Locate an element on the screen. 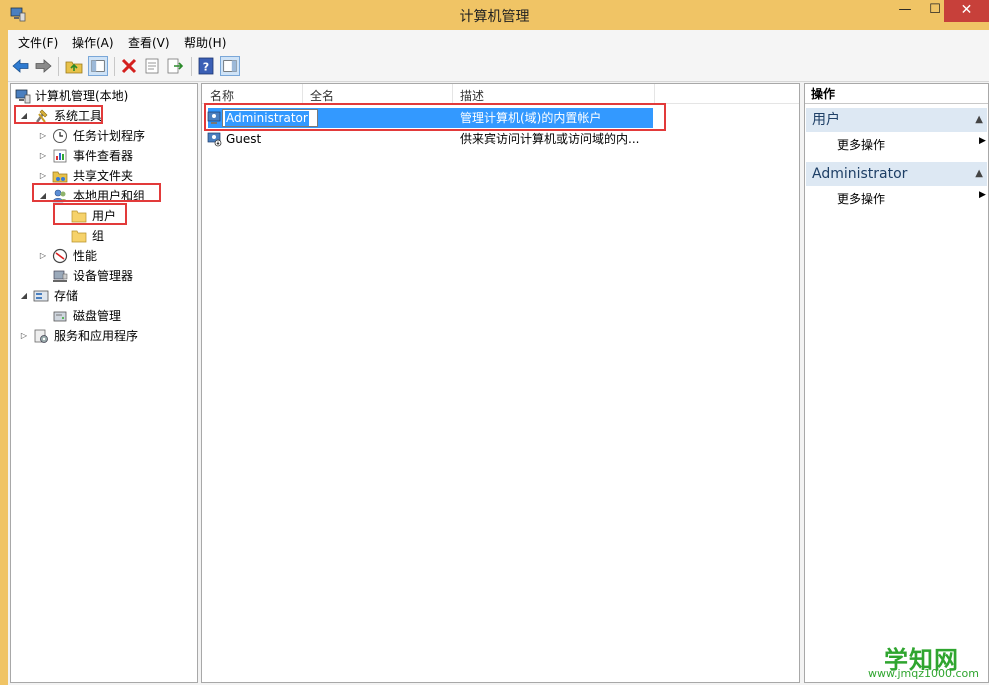 This screenshot has width=989, height=685. tree-label: 存储 is located at coordinates (66, 296).